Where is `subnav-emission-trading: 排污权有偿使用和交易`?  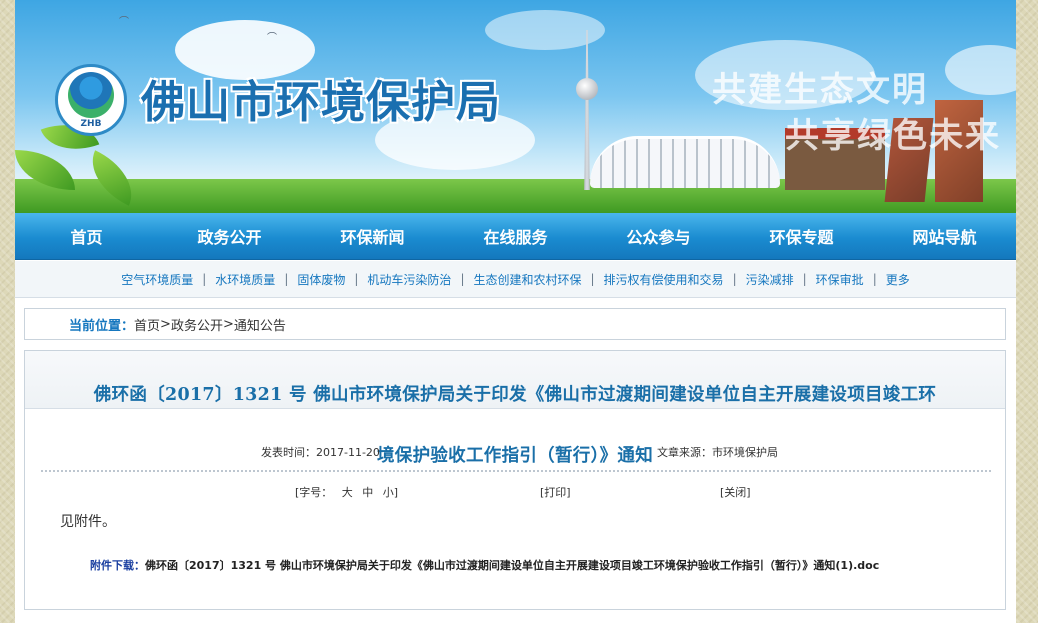 subnav-emission-trading: 排污权有偿使用和交易 is located at coordinates (664, 279).